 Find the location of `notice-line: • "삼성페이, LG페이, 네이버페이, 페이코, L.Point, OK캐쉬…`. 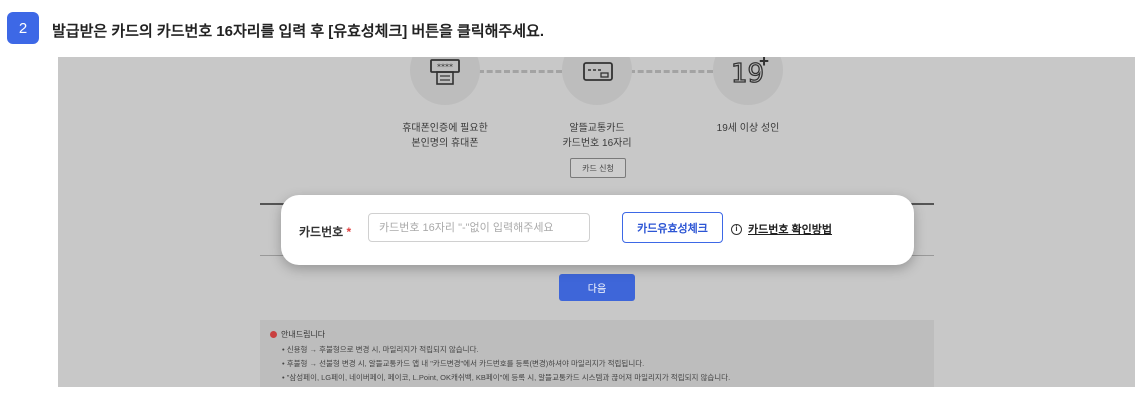

notice-line: • "삼성페이, LG페이, 네이버페이, 페이코, L.Point, OK캐쉬… is located at coordinates (506, 377).